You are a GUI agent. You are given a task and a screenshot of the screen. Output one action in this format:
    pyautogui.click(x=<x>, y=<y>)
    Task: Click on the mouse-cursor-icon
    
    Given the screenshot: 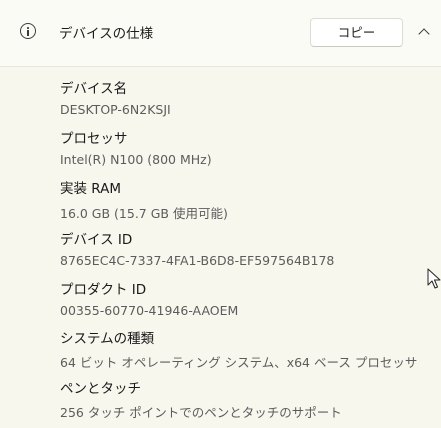 What is the action you would take?
    pyautogui.click(x=434, y=278)
    